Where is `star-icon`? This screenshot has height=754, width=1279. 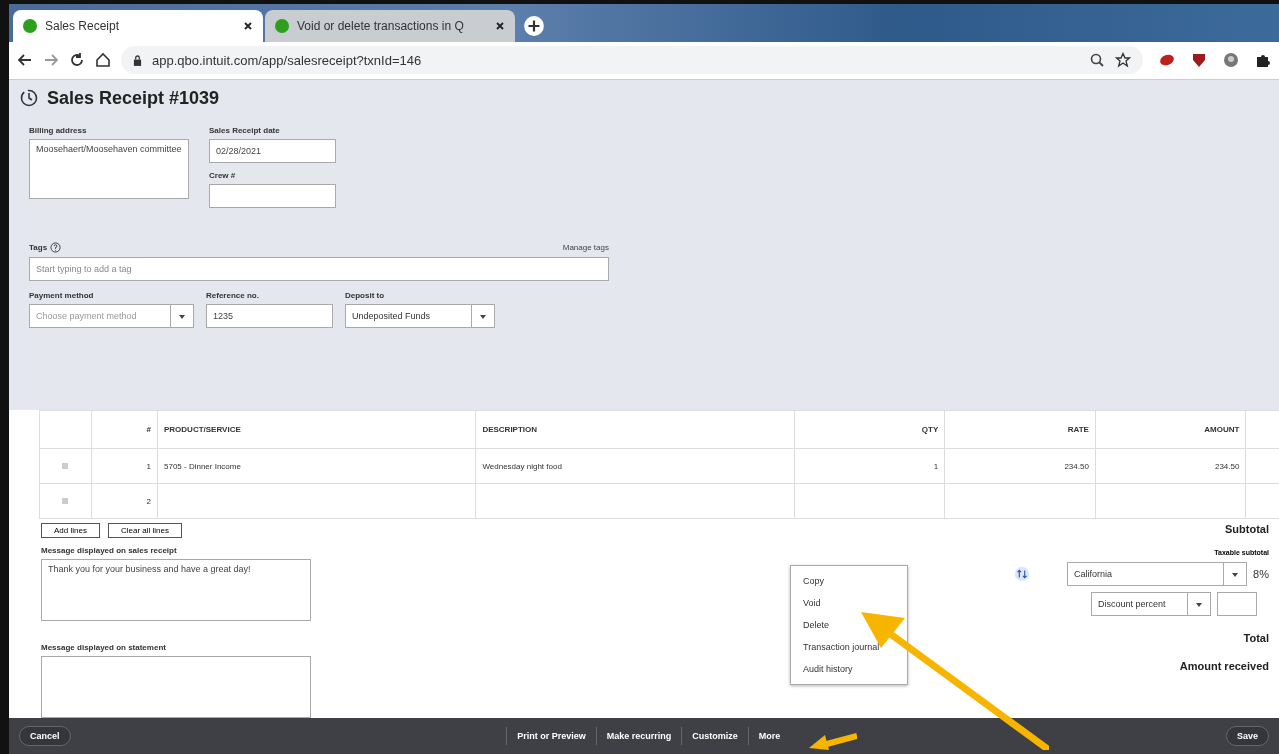
star-icon is located at coordinates (1123, 60).